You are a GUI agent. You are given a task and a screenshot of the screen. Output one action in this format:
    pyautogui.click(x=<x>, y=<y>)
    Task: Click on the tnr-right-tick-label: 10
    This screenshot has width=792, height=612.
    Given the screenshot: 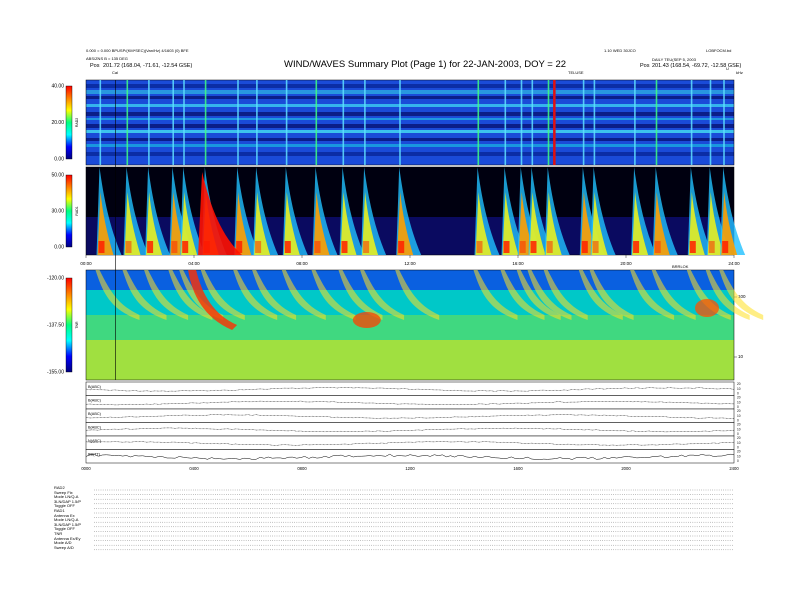 What is the action you would take?
    pyautogui.click(x=741, y=356)
    